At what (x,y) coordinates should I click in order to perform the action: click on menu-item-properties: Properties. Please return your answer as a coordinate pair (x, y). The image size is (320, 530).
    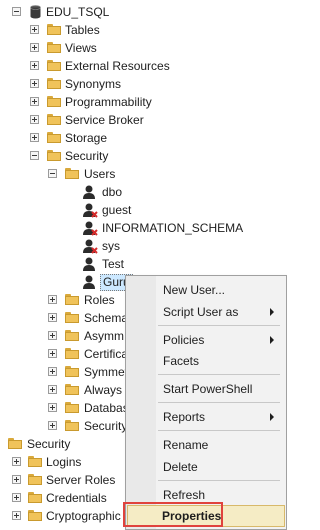
    Looking at the image, I should click on (206, 516).